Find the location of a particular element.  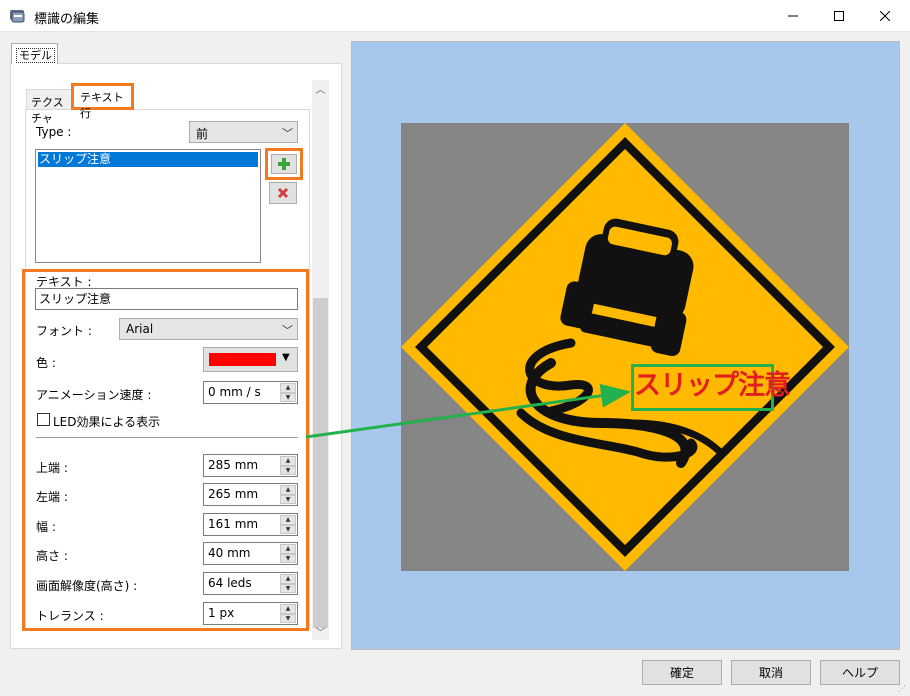

anim-speed-label: アニメーション速度 : is located at coordinates (94, 395).